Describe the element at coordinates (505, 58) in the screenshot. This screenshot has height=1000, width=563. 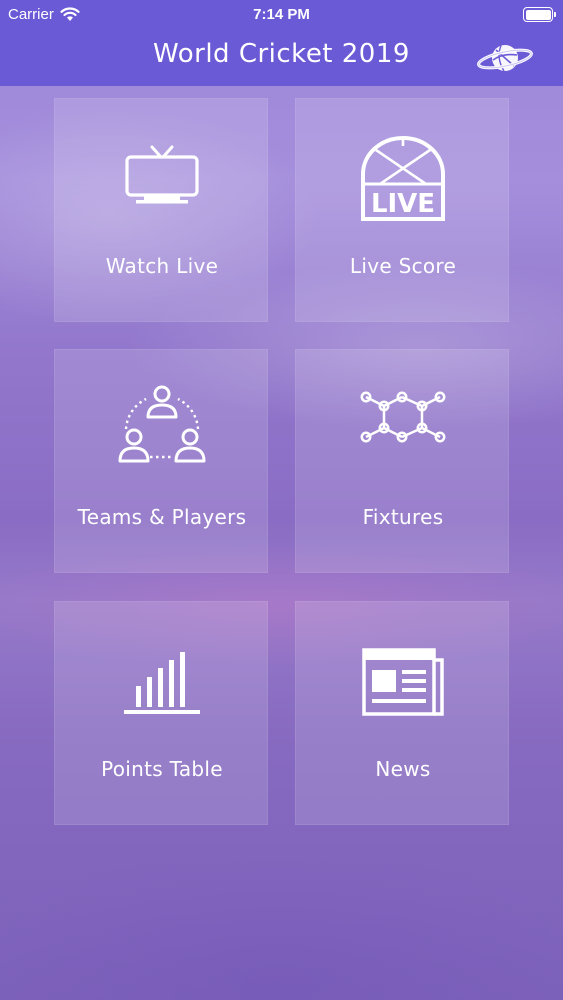
I see `globe-icon` at that location.